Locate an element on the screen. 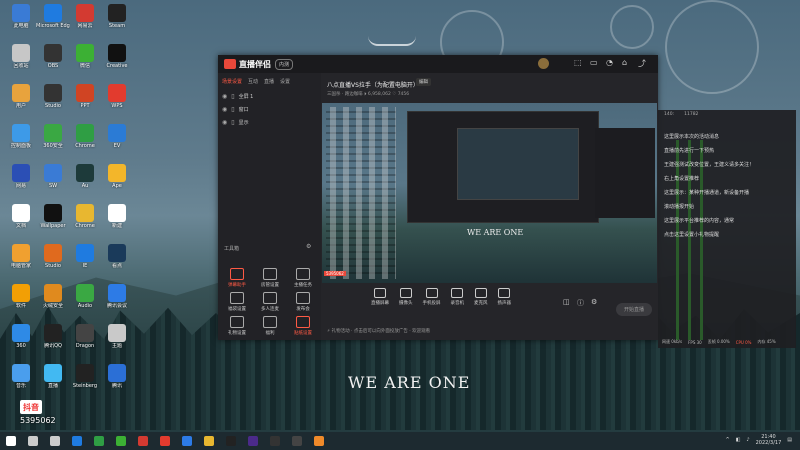  live-icon is located at coordinates (319, 441).